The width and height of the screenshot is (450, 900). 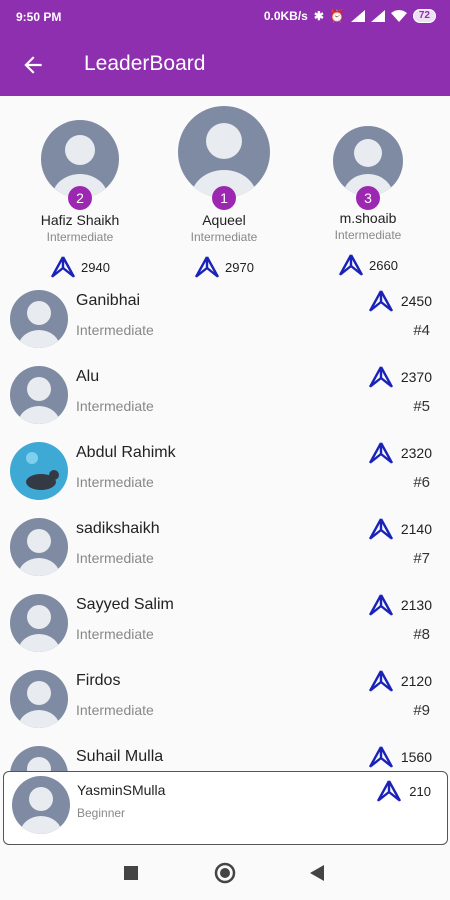 What do you see at coordinates (225, 704) in the screenshot?
I see `list-item: Firdos Intermediate 2120 #9` at bounding box center [225, 704].